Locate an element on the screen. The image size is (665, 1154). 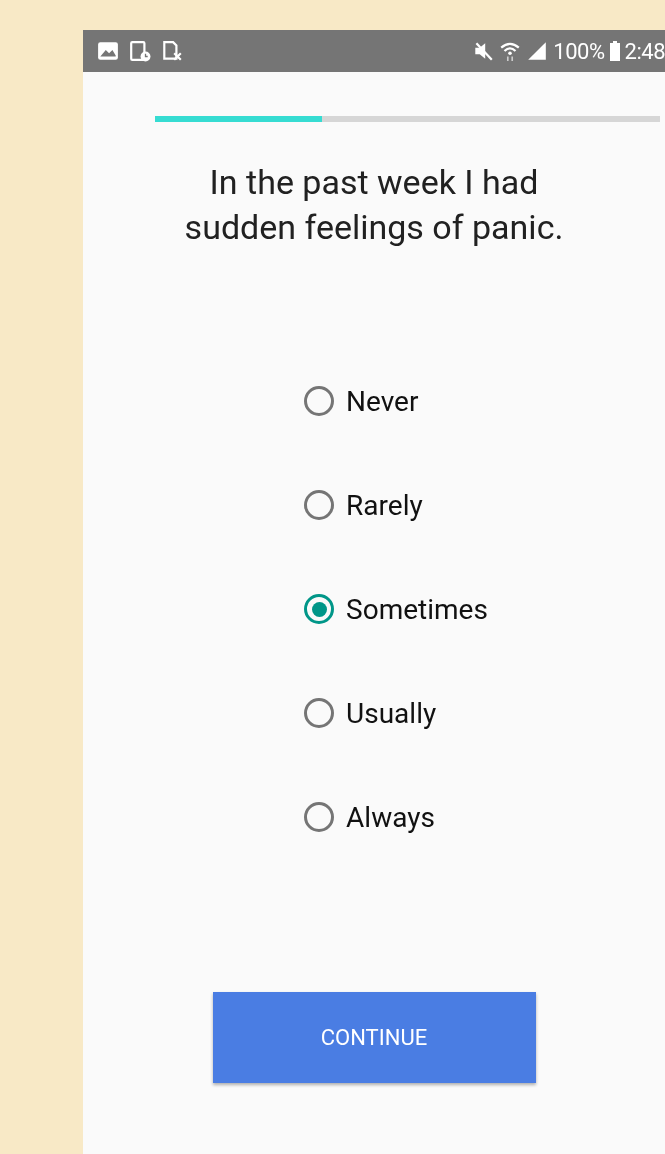
option-label: Usually is located at coordinates (391, 713).